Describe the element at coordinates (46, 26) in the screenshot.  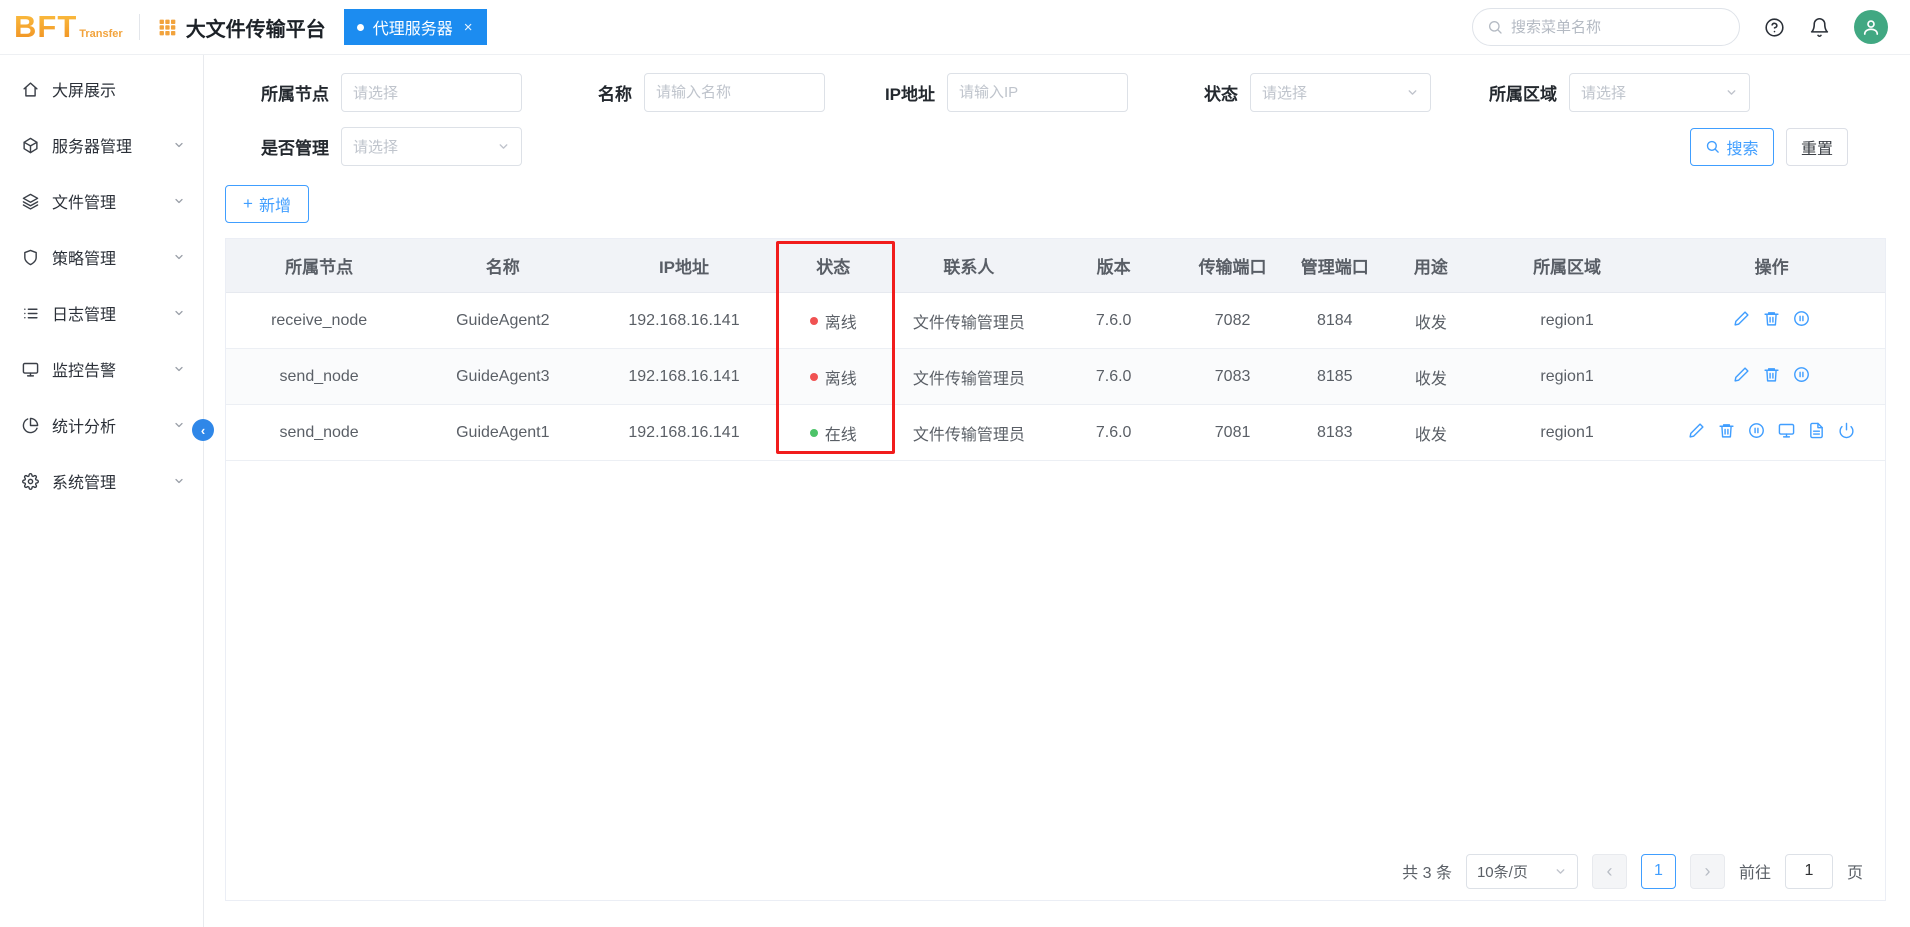
I see `logo-text: BFT` at that location.